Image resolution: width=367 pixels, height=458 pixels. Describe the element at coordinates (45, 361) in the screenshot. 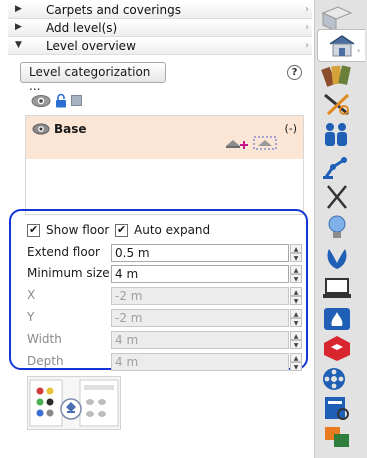

I see `depth-label: Depth` at that location.